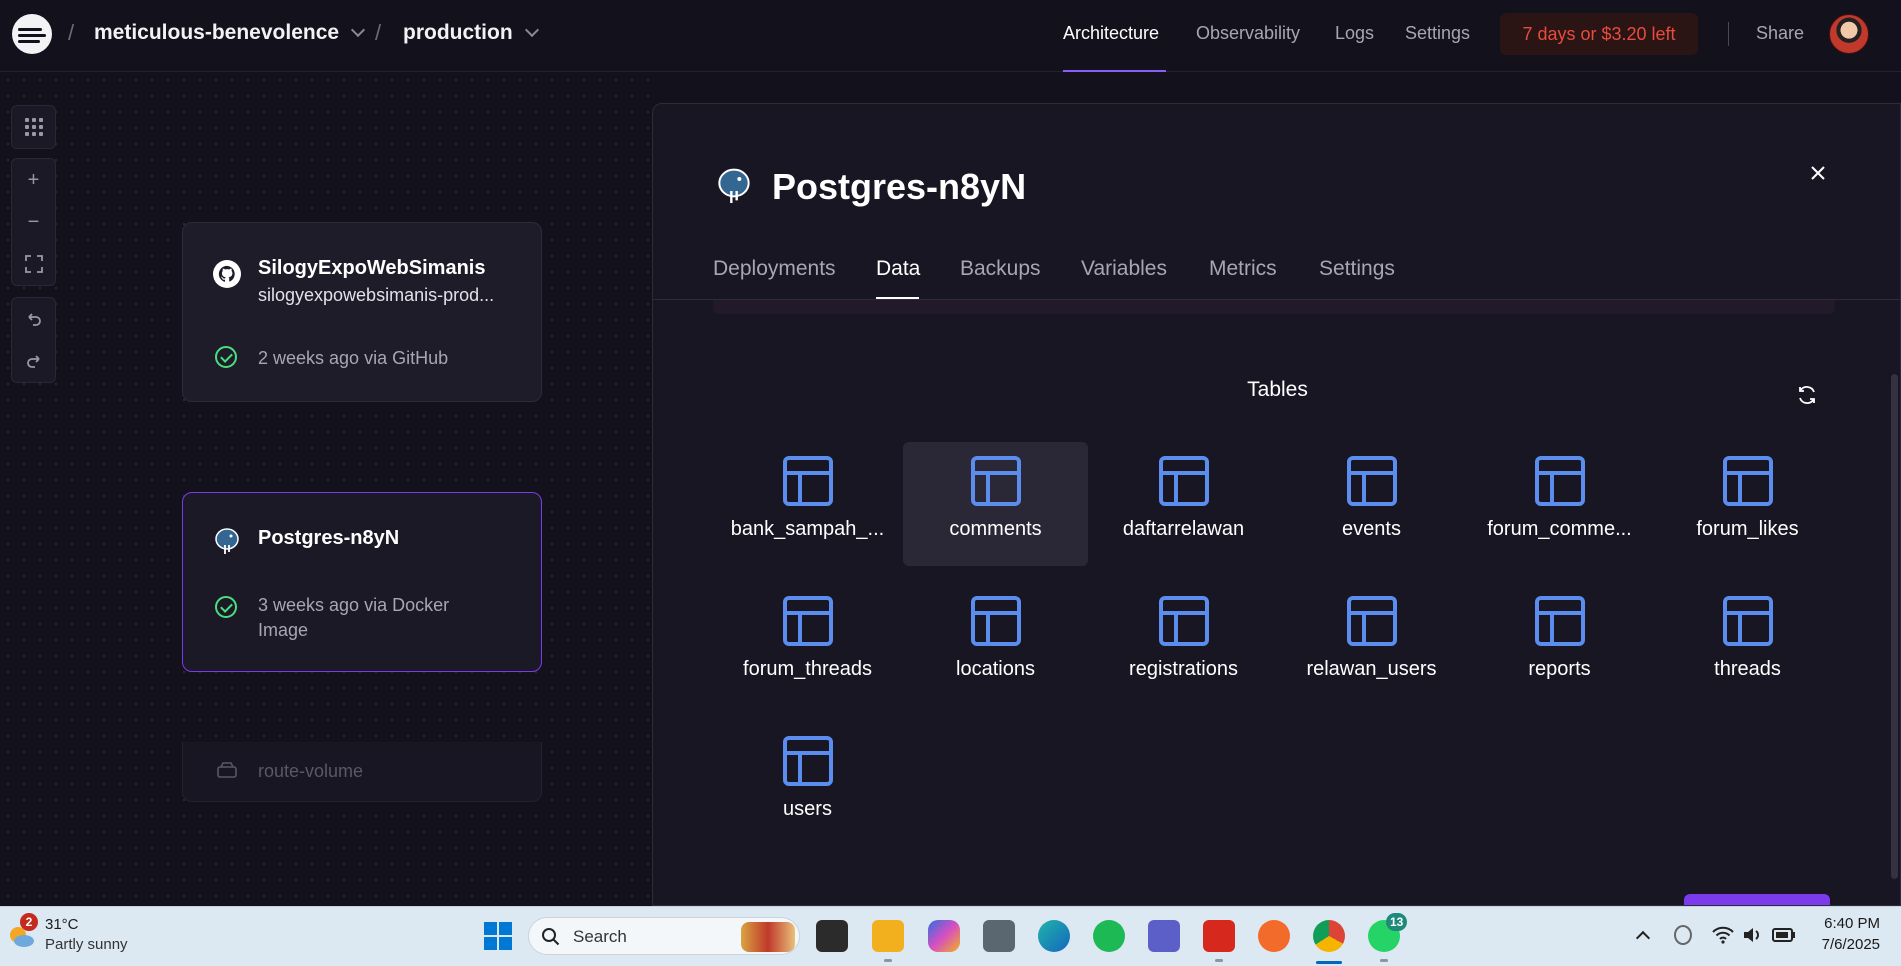  What do you see at coordinates (888, 936) in the screenshot?
I see `file-explorer-icon` at bounding box center [888, 936].